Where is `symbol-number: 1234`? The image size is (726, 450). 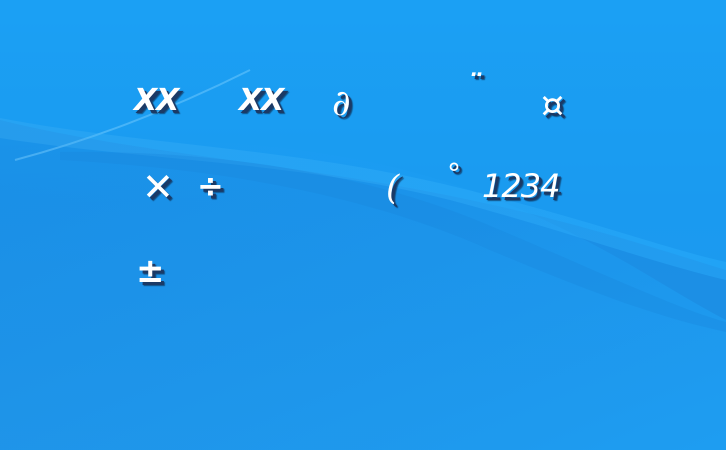 symbol-number: 1234 is located at coordinates (521, 186).